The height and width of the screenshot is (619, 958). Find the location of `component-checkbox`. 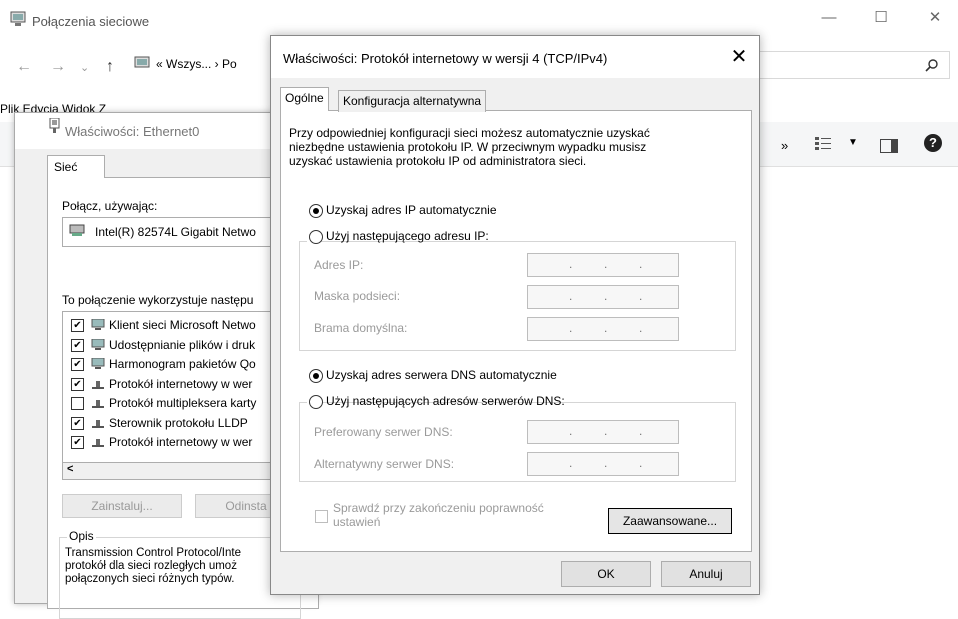

component-checkbox is located at coordinates (77, 403).